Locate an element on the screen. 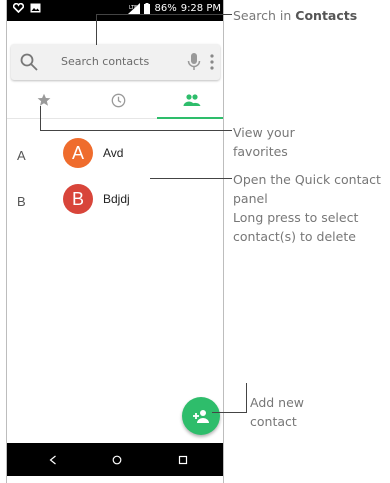  avatar: A is located at coordinates (78, 153).